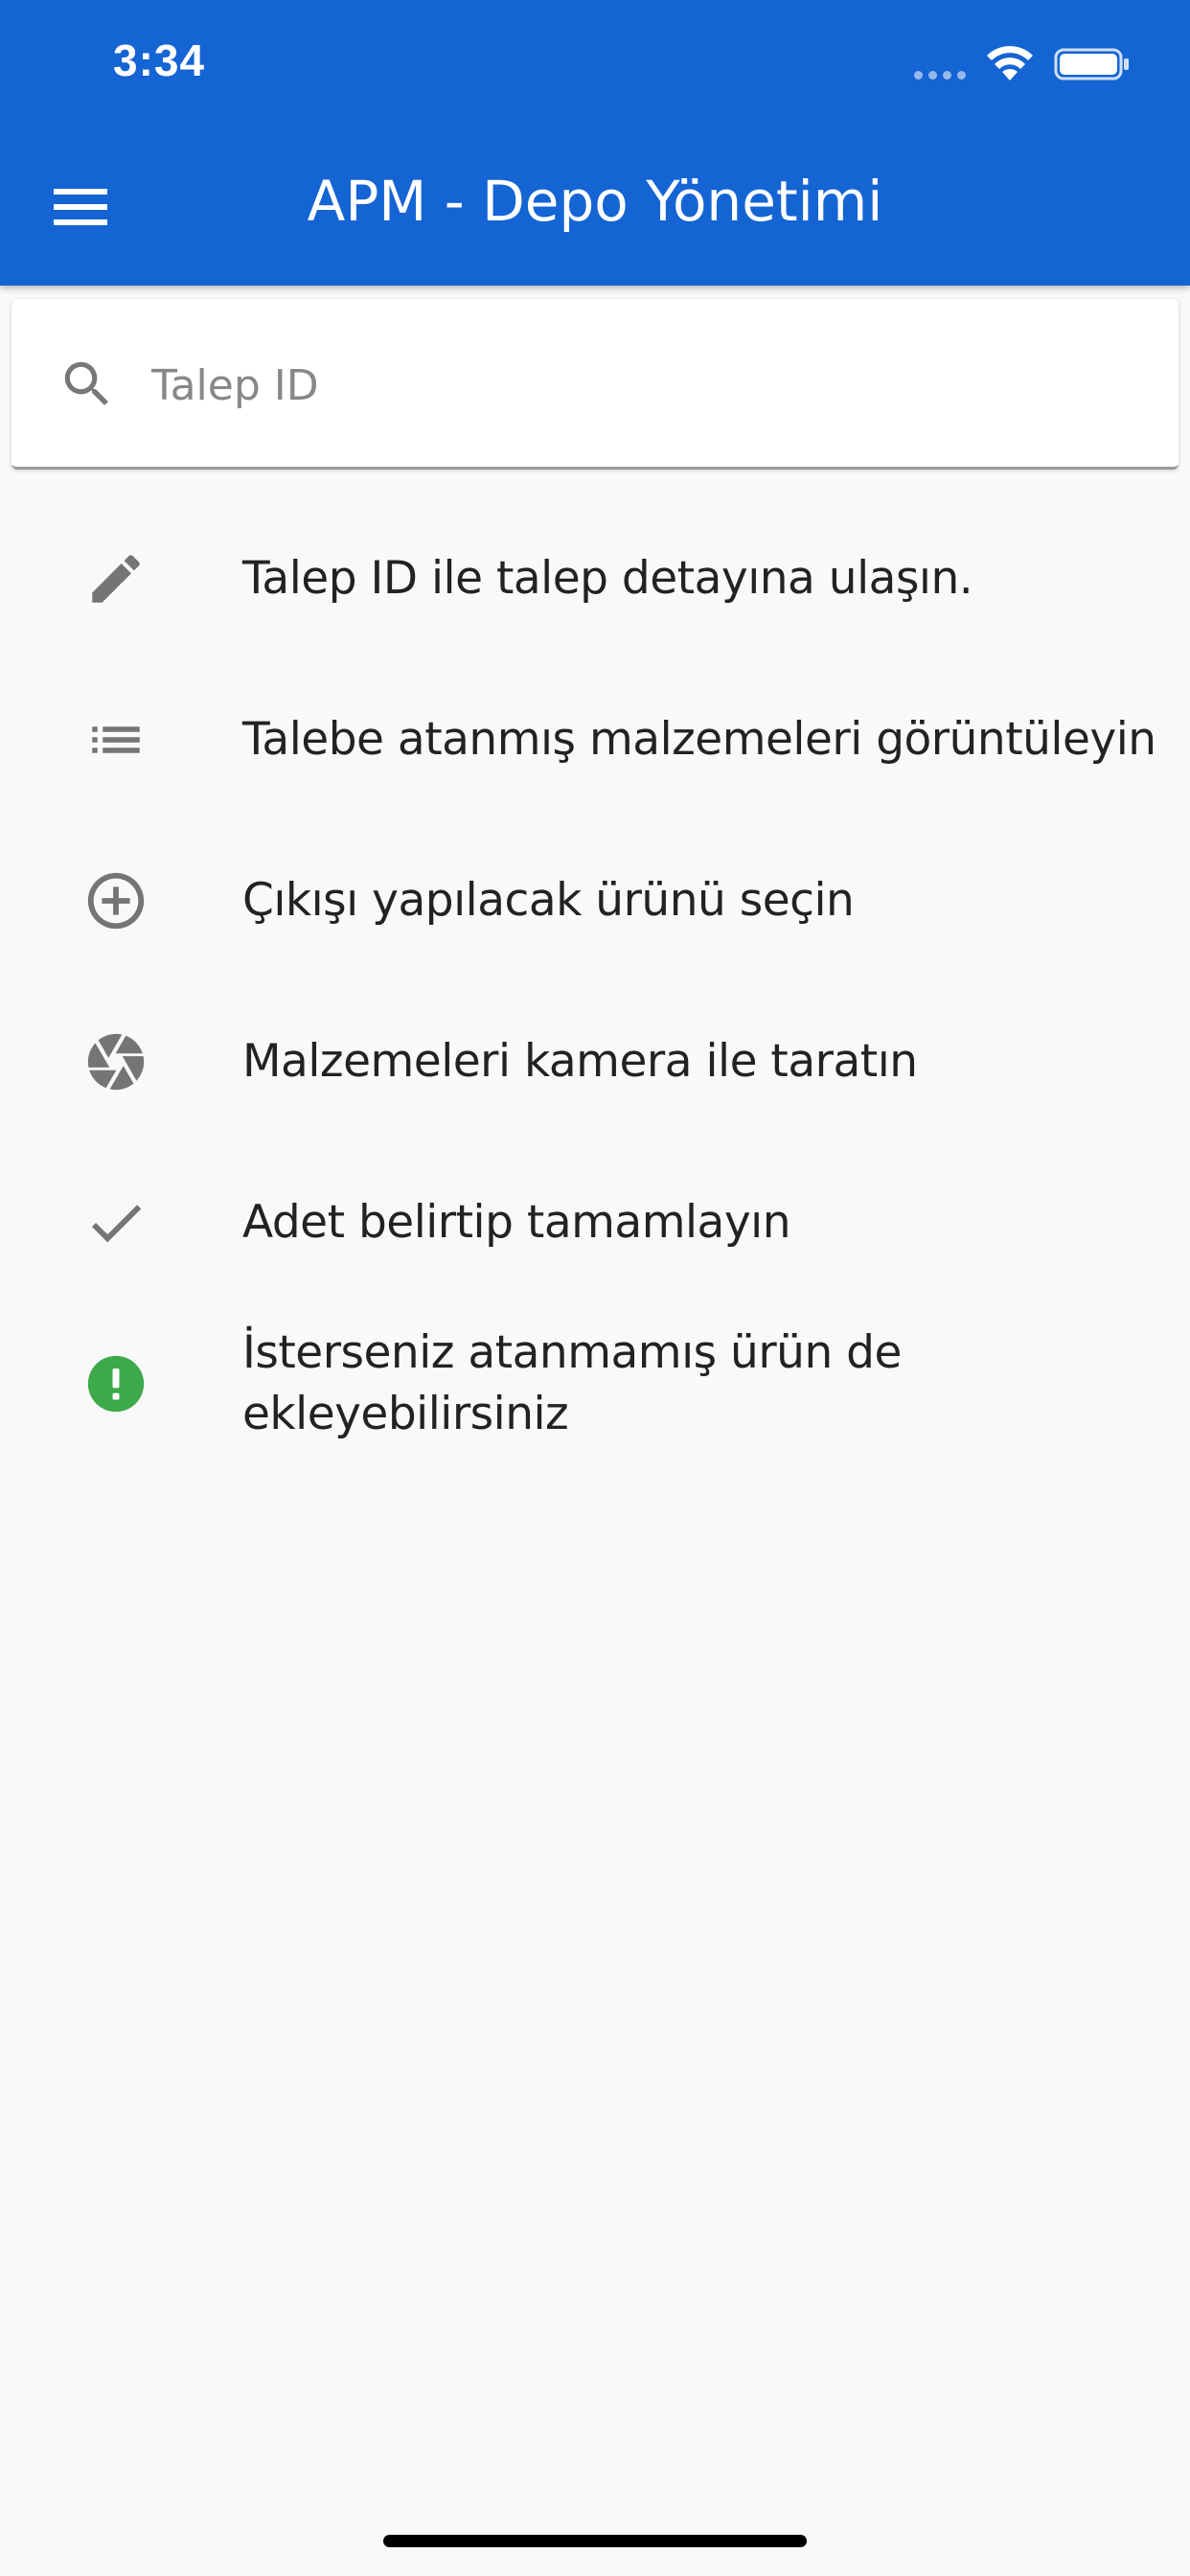 The width and height of the screenshot is (1190, 2576). What do you see at coordinates (116, 1383) in the screenshot?
I see `alert-circle-icon` at bounding box center [116, 1383].